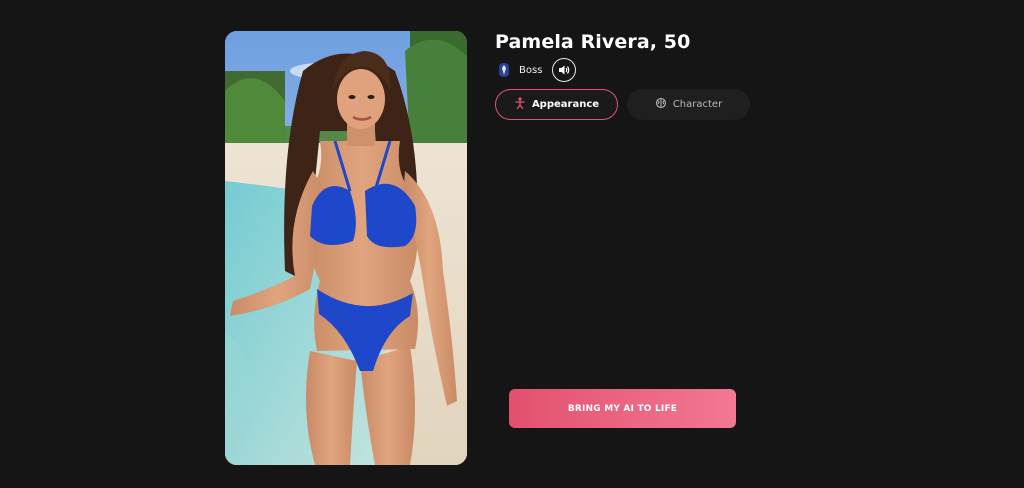  I want to click on play-voice-button, so click(564, 70).